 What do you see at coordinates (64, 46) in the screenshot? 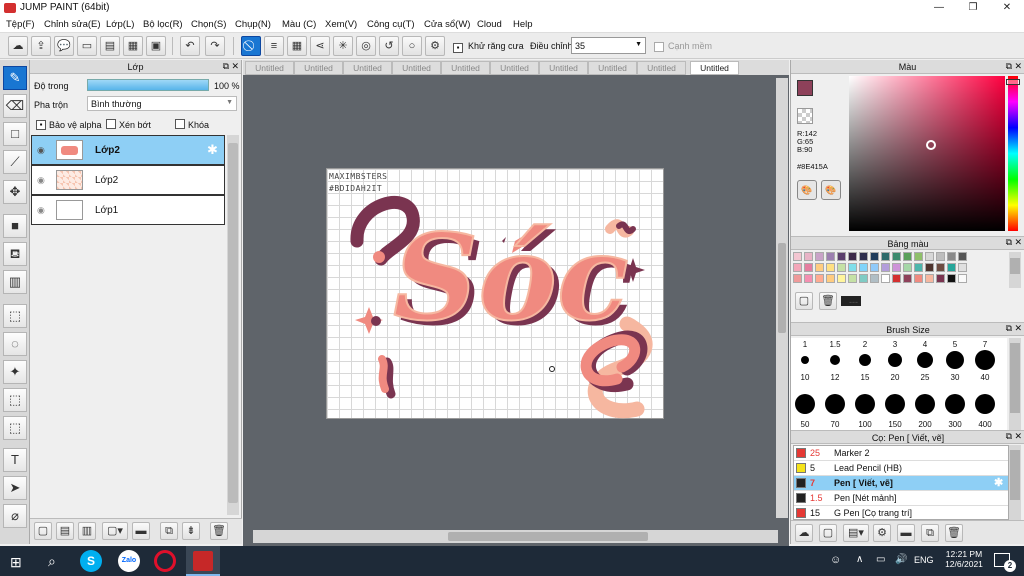
I see `speech-bubble-icon: 💬` at bounding box center [64, 46].